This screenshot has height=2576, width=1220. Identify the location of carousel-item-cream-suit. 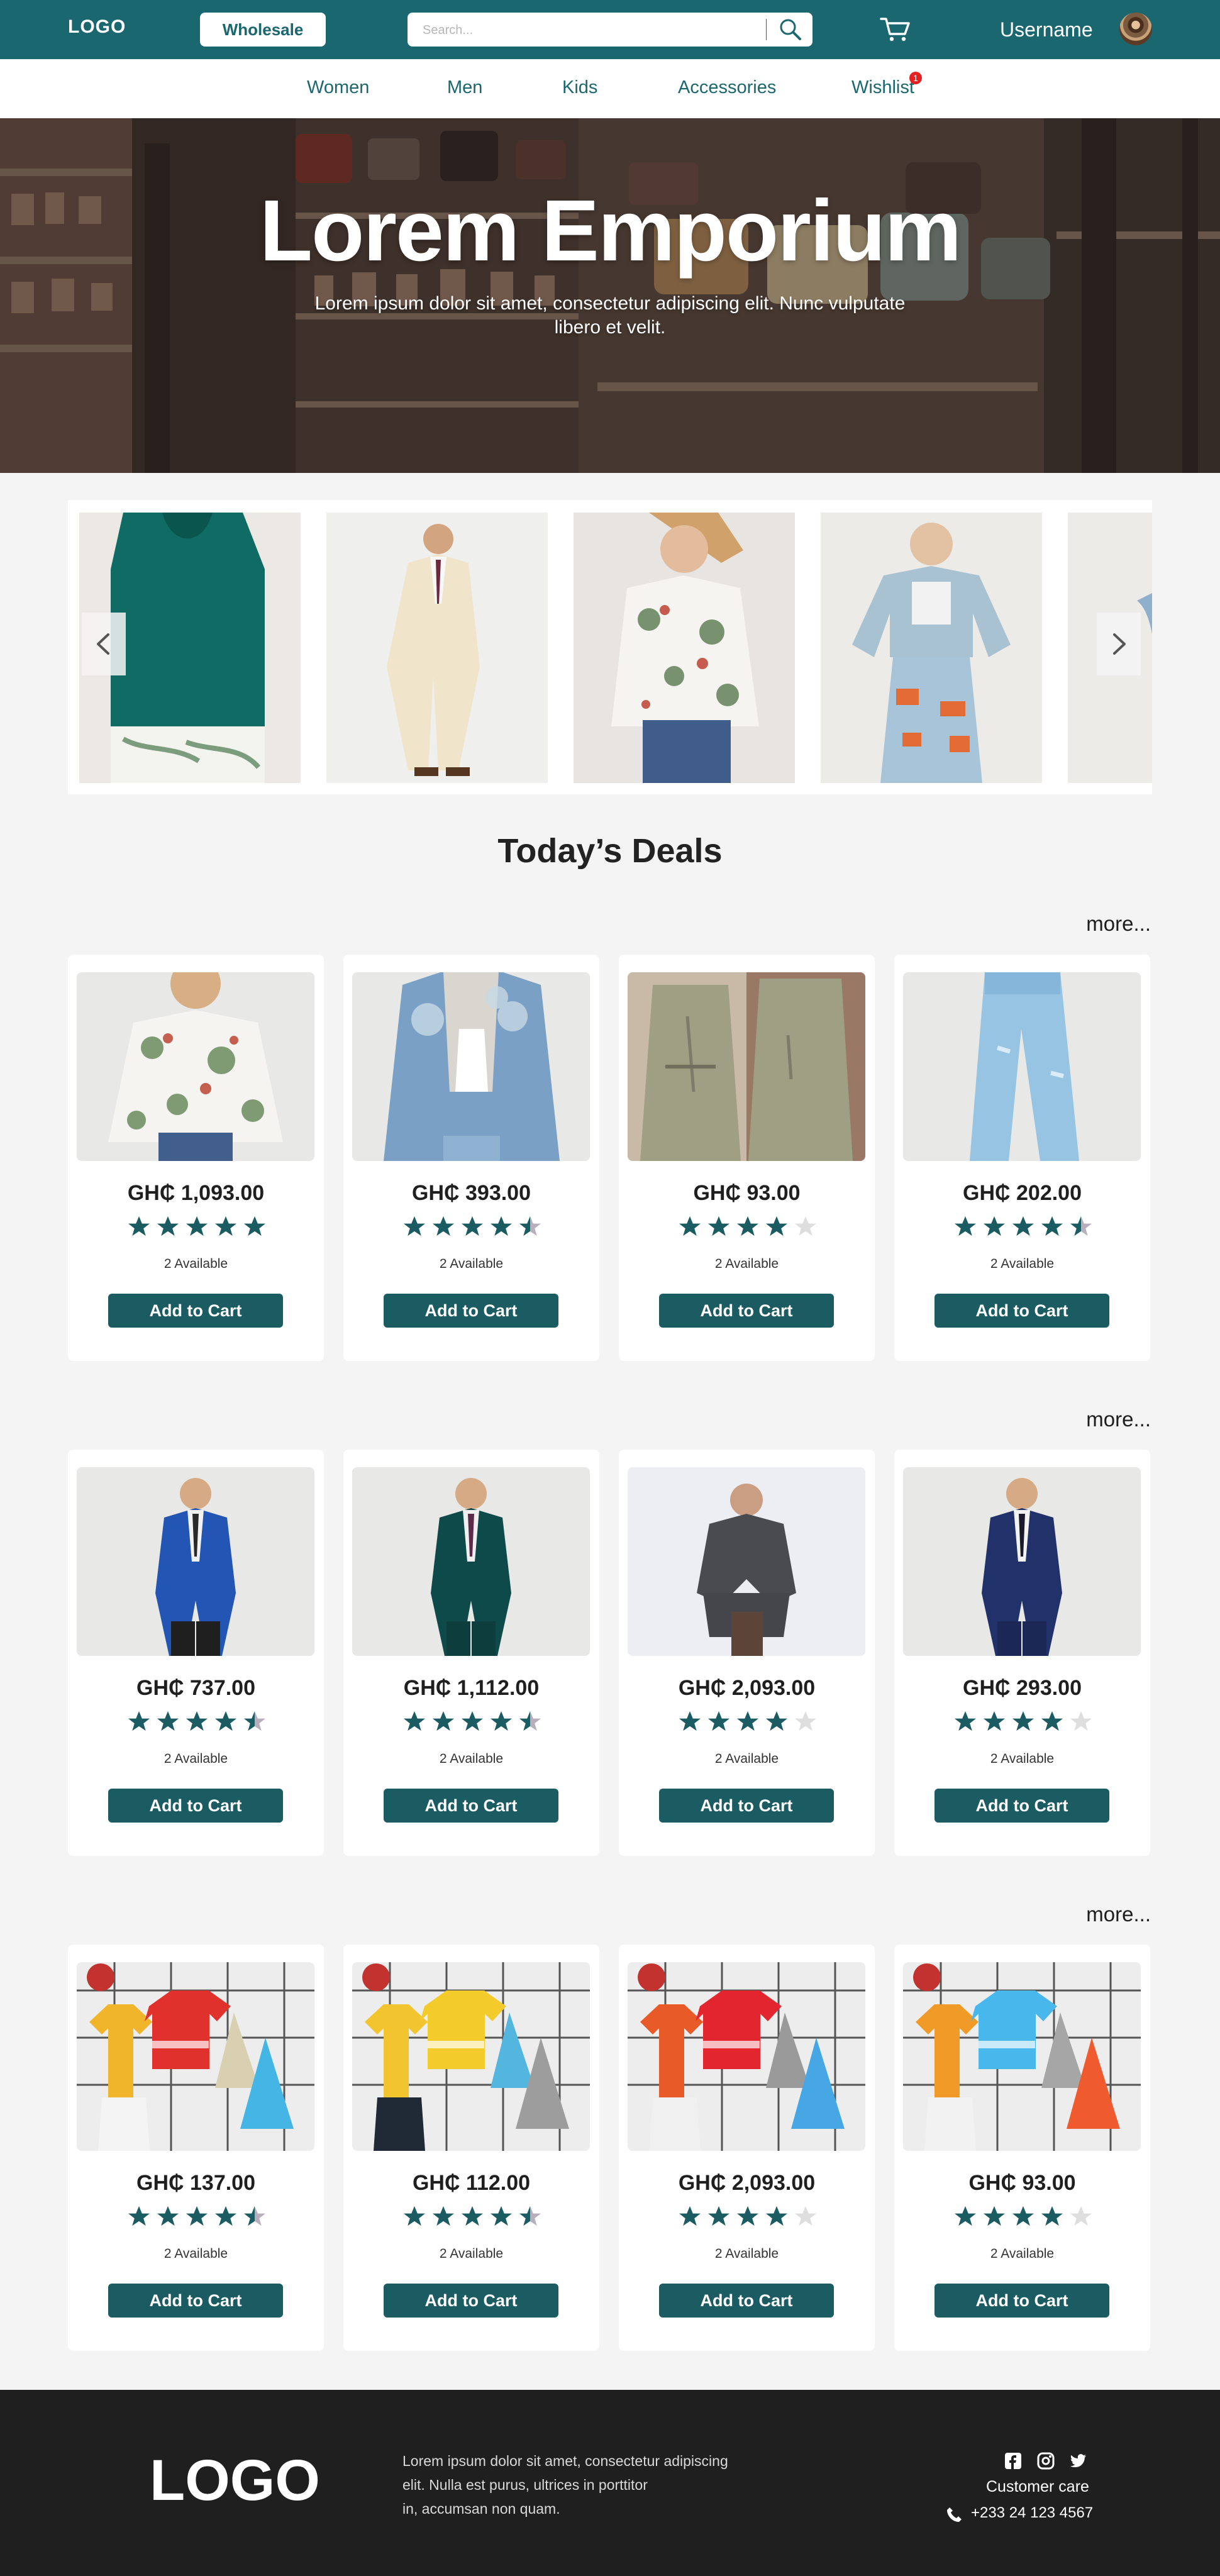
(437, 648).